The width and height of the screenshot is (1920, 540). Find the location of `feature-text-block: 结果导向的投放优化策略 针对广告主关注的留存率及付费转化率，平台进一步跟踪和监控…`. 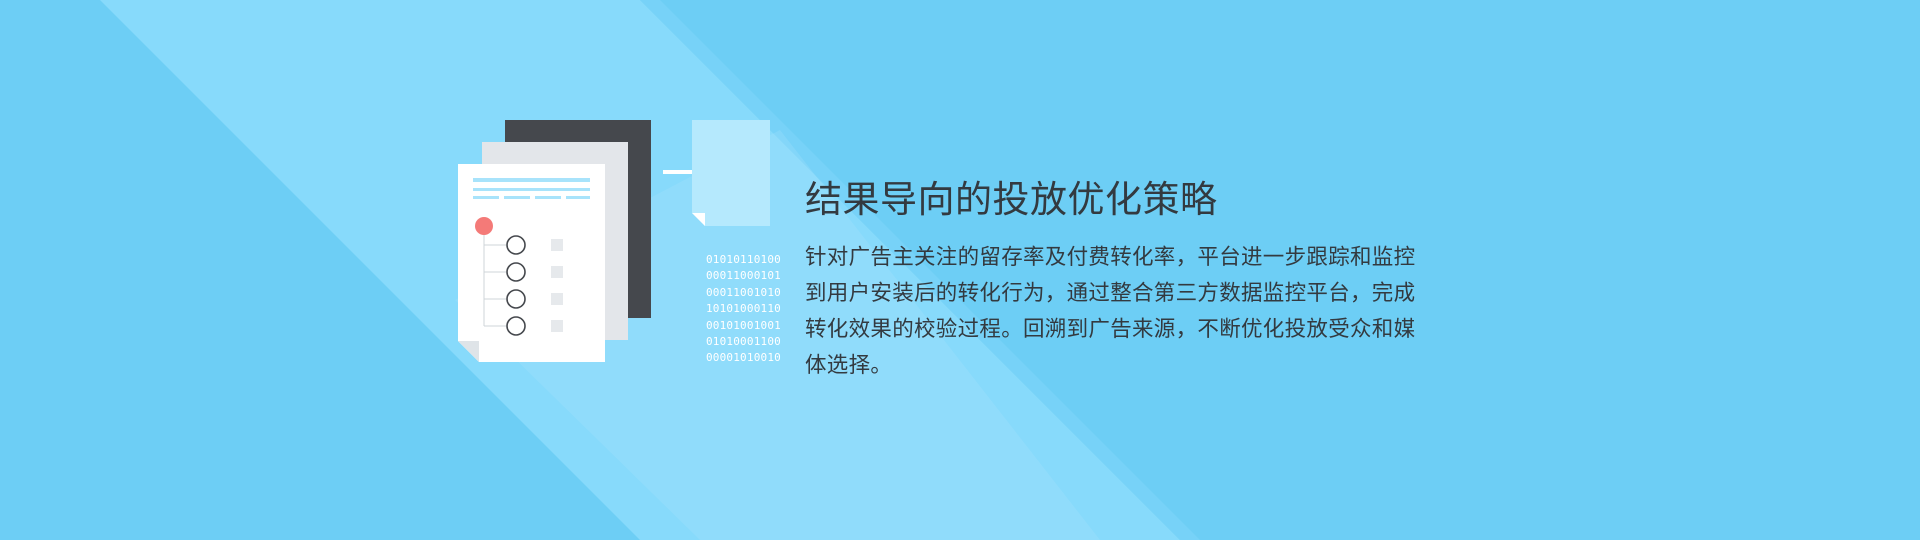

feature-text-block: 结果导向的投放优化策略 针对广告主关注的留存率及付费转化率，平台进一步跟踪和监控… is located at coordinates (1125, 280).